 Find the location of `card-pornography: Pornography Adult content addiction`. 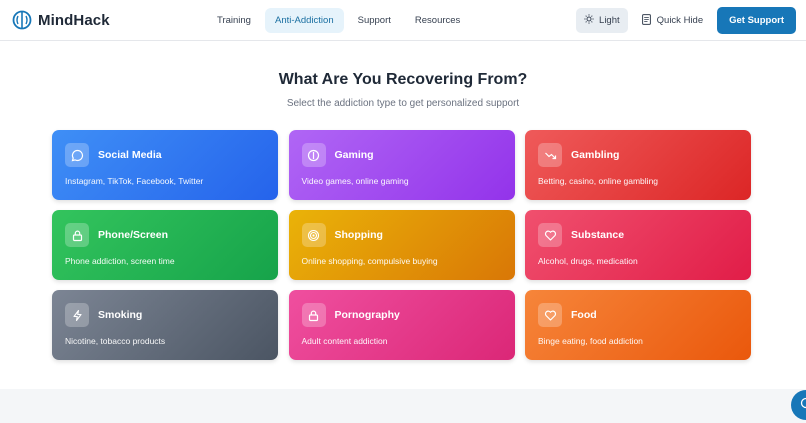

card-pornography: Pornography Adult content addiction is located at coordinates (401, 325).